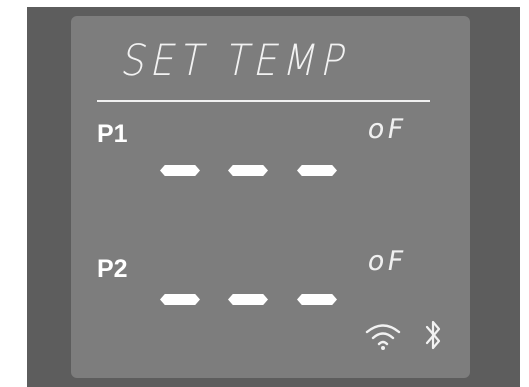 The height and width of the screenshot is (387, 529). What do you see at coordinates (387, 129) in the screenshot?
I see `probe-1-unit: oF` at bounding box center [387, 129].